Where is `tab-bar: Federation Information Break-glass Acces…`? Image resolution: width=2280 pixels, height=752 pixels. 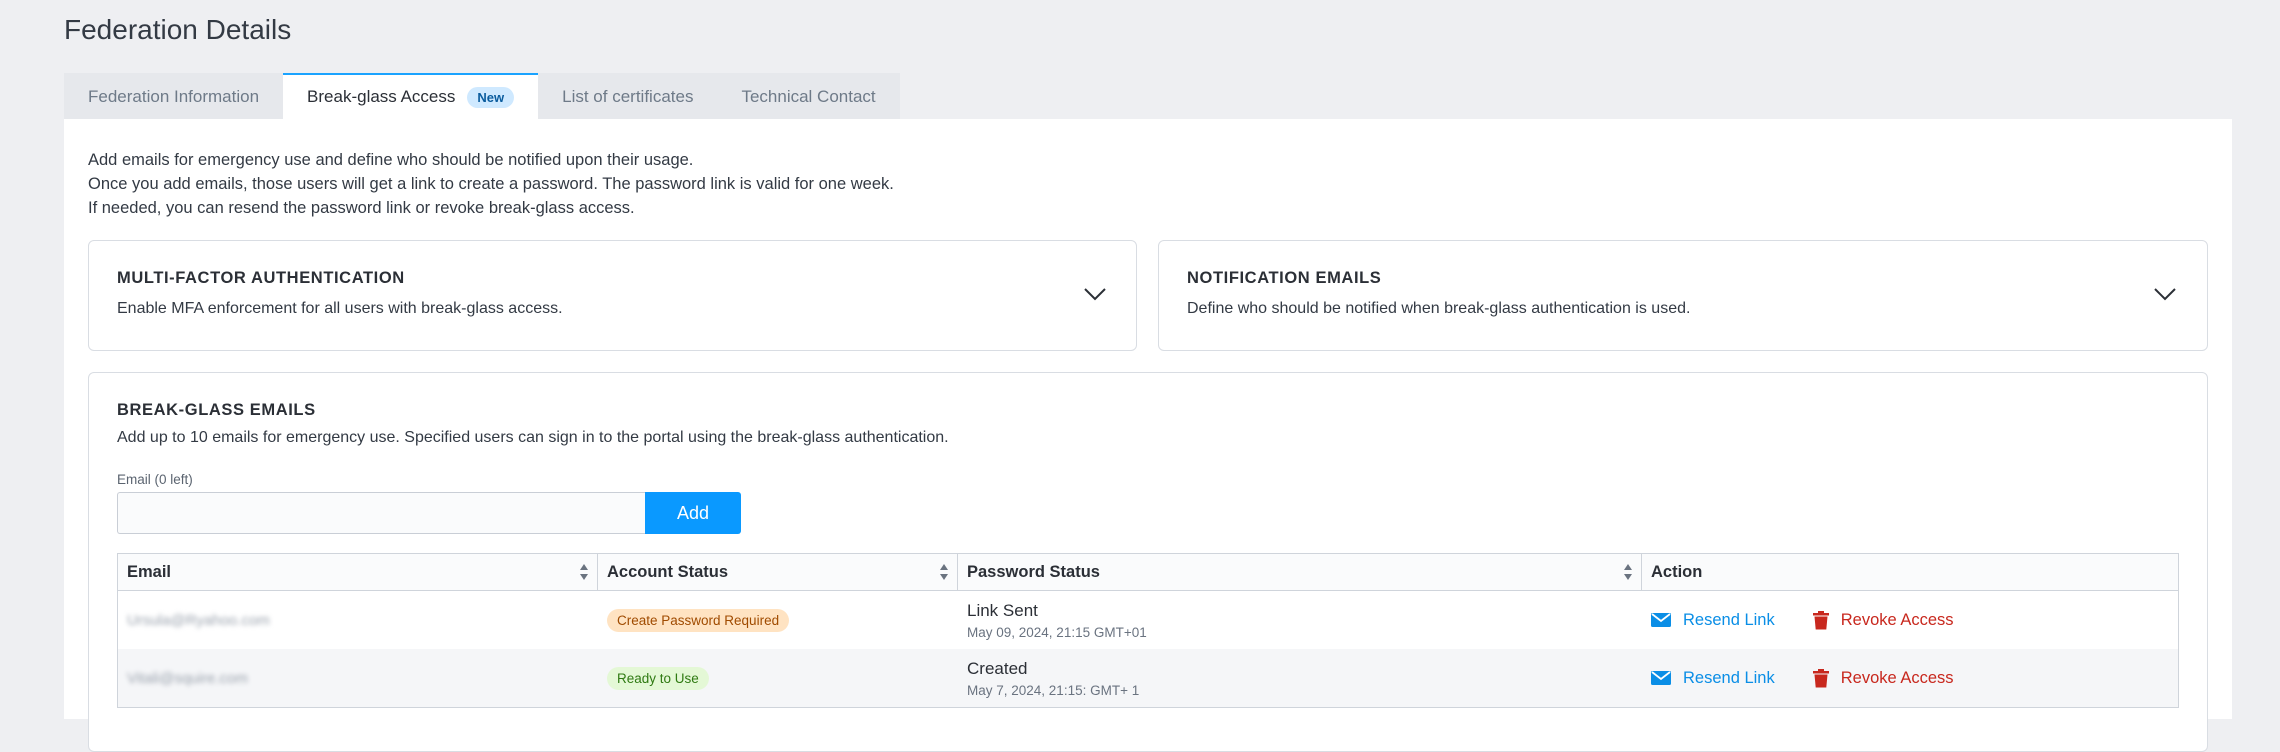
tab-bar: Federation Information Break-glass Acces… is located at coordinates (482, 96).